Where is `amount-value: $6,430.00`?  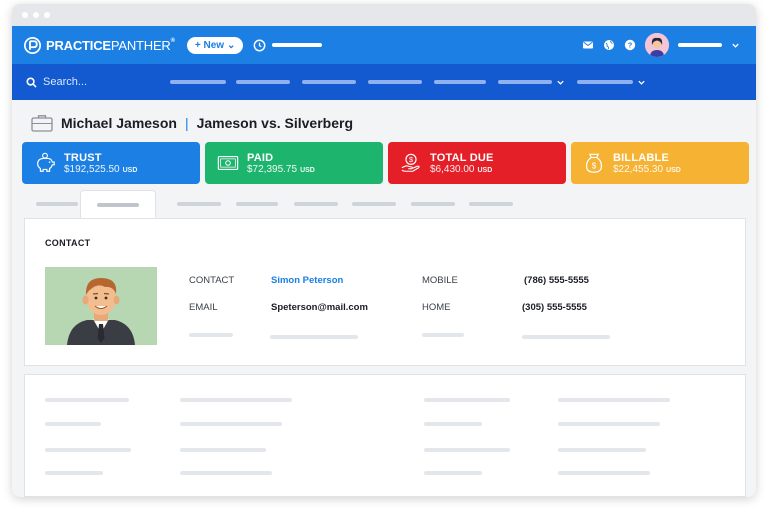
amount-value: $6,430.00 is located at coordinates (452, 169).